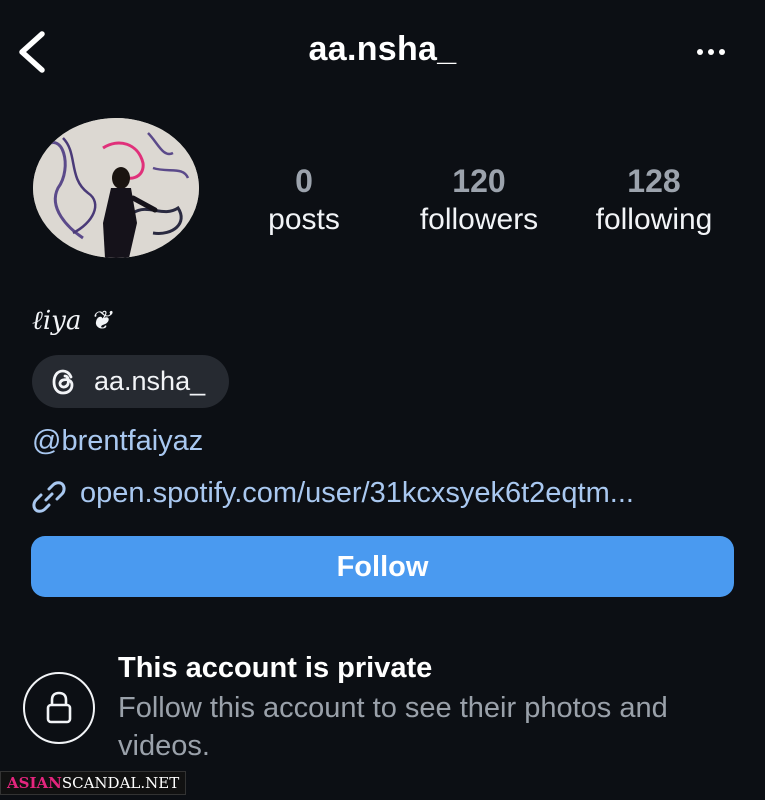 This screenshot has height=800, width=765. I want to click on threads-badge: aa.nsha_, so click(130, 381).